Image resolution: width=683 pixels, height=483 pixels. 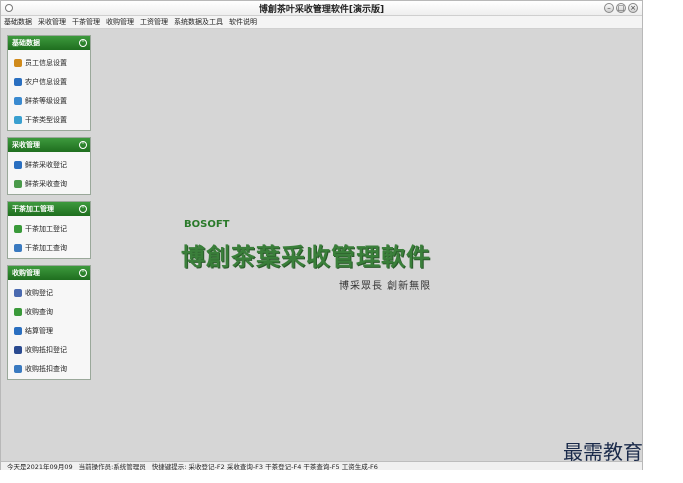 What do you see at coordinates (18, 62) in the screenshot?
I see `user-icon` at bounding box center [18, 62].